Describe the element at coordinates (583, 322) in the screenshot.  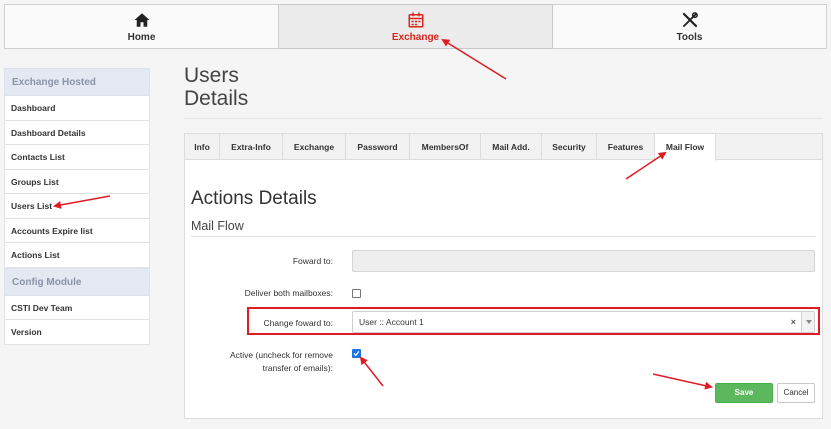
I see `change-forward-select: User :: Account 1 ×` at that location.